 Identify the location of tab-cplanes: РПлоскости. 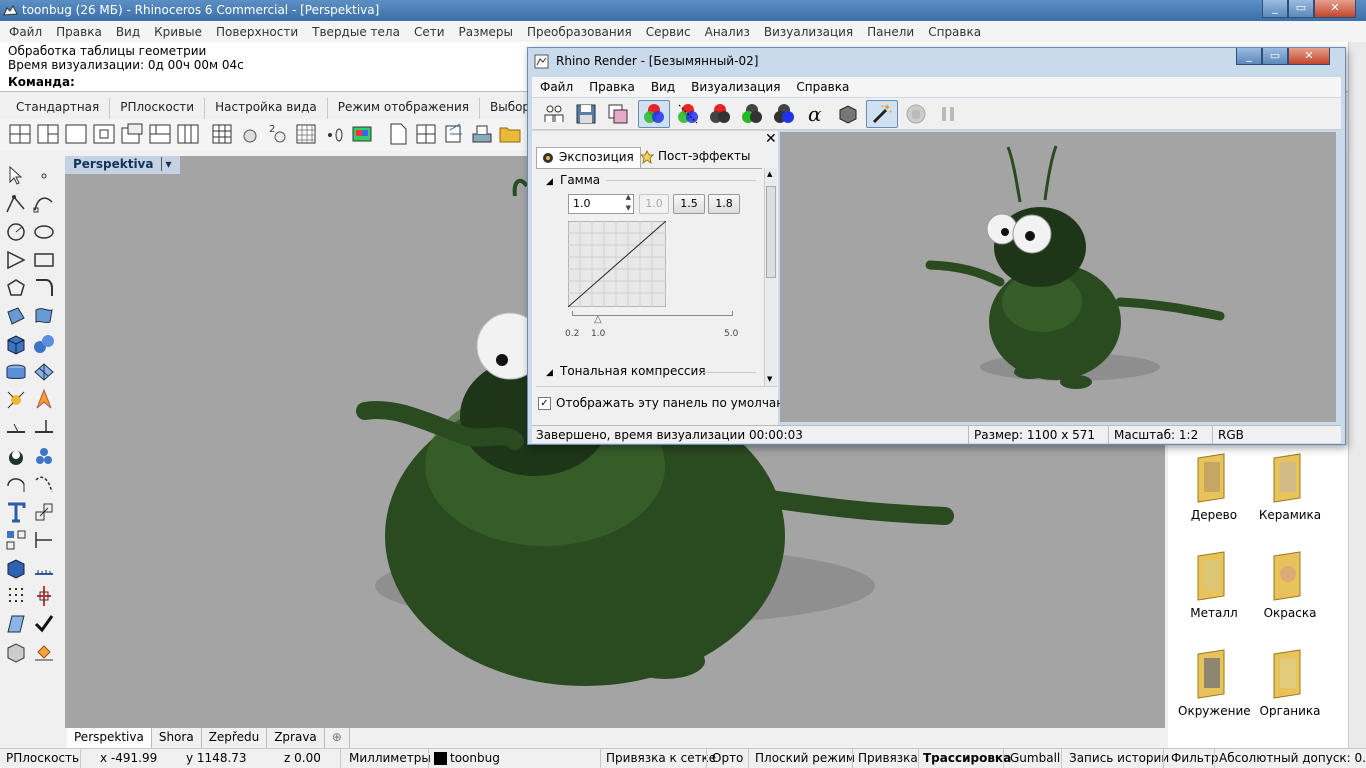
(158, 108).